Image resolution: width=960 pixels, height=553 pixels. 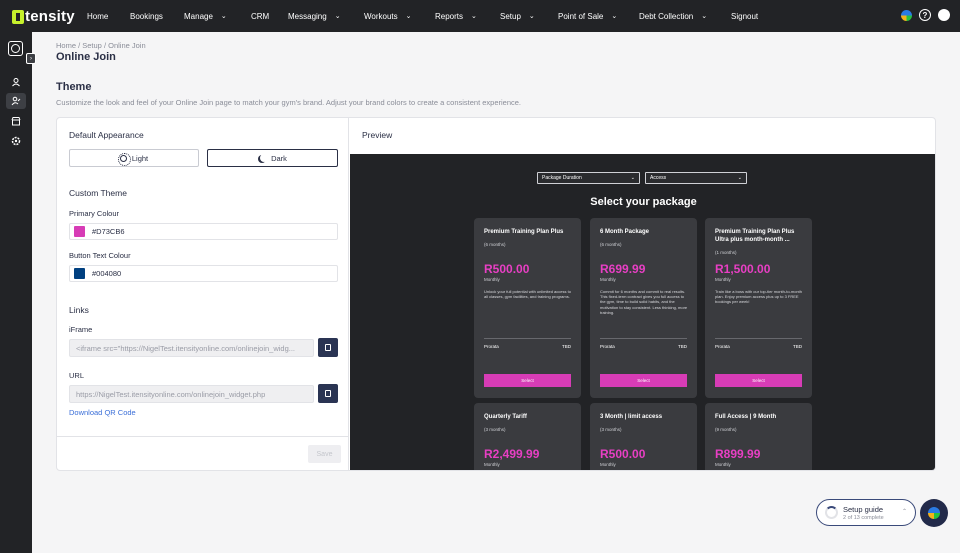 What do you see at coordinates (79, 231) in the screenshot?
I see `primary-colour-swatch` at bounding box center [79, 231].